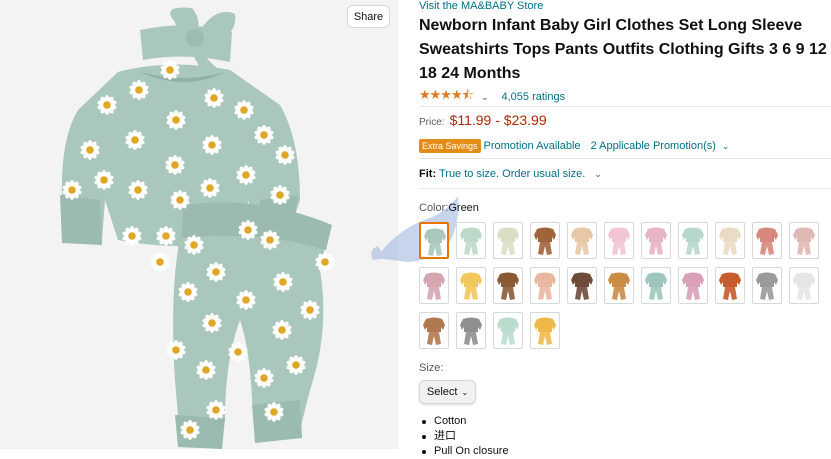 The image size is (831, 459). What do you see at coordinates (434, 208) in the screenshot?
I see `color-label: Color:` at bounding box center [434, 208].